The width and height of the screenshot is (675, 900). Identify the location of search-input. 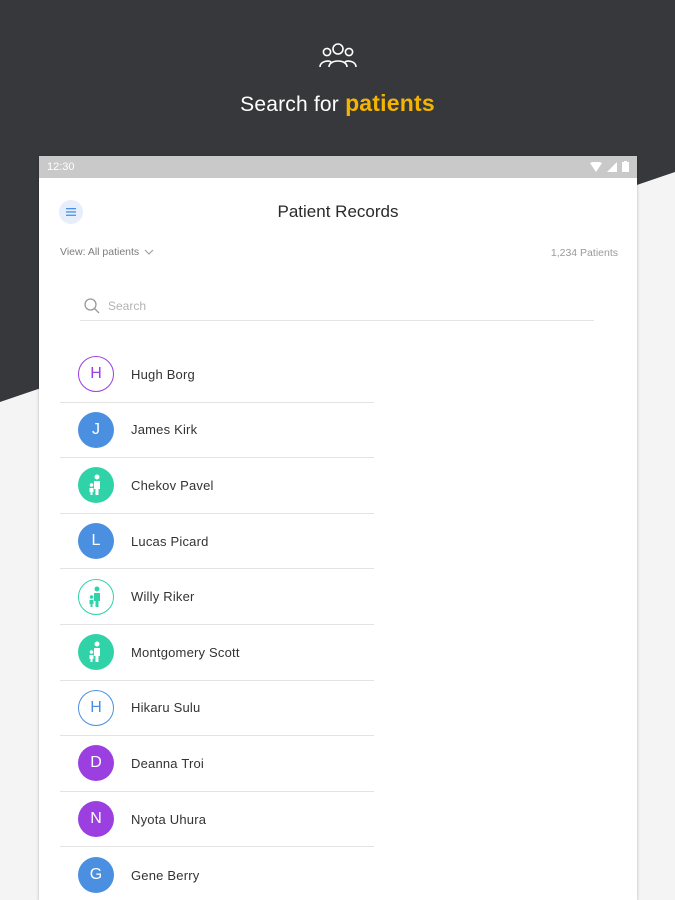
(328, 305).